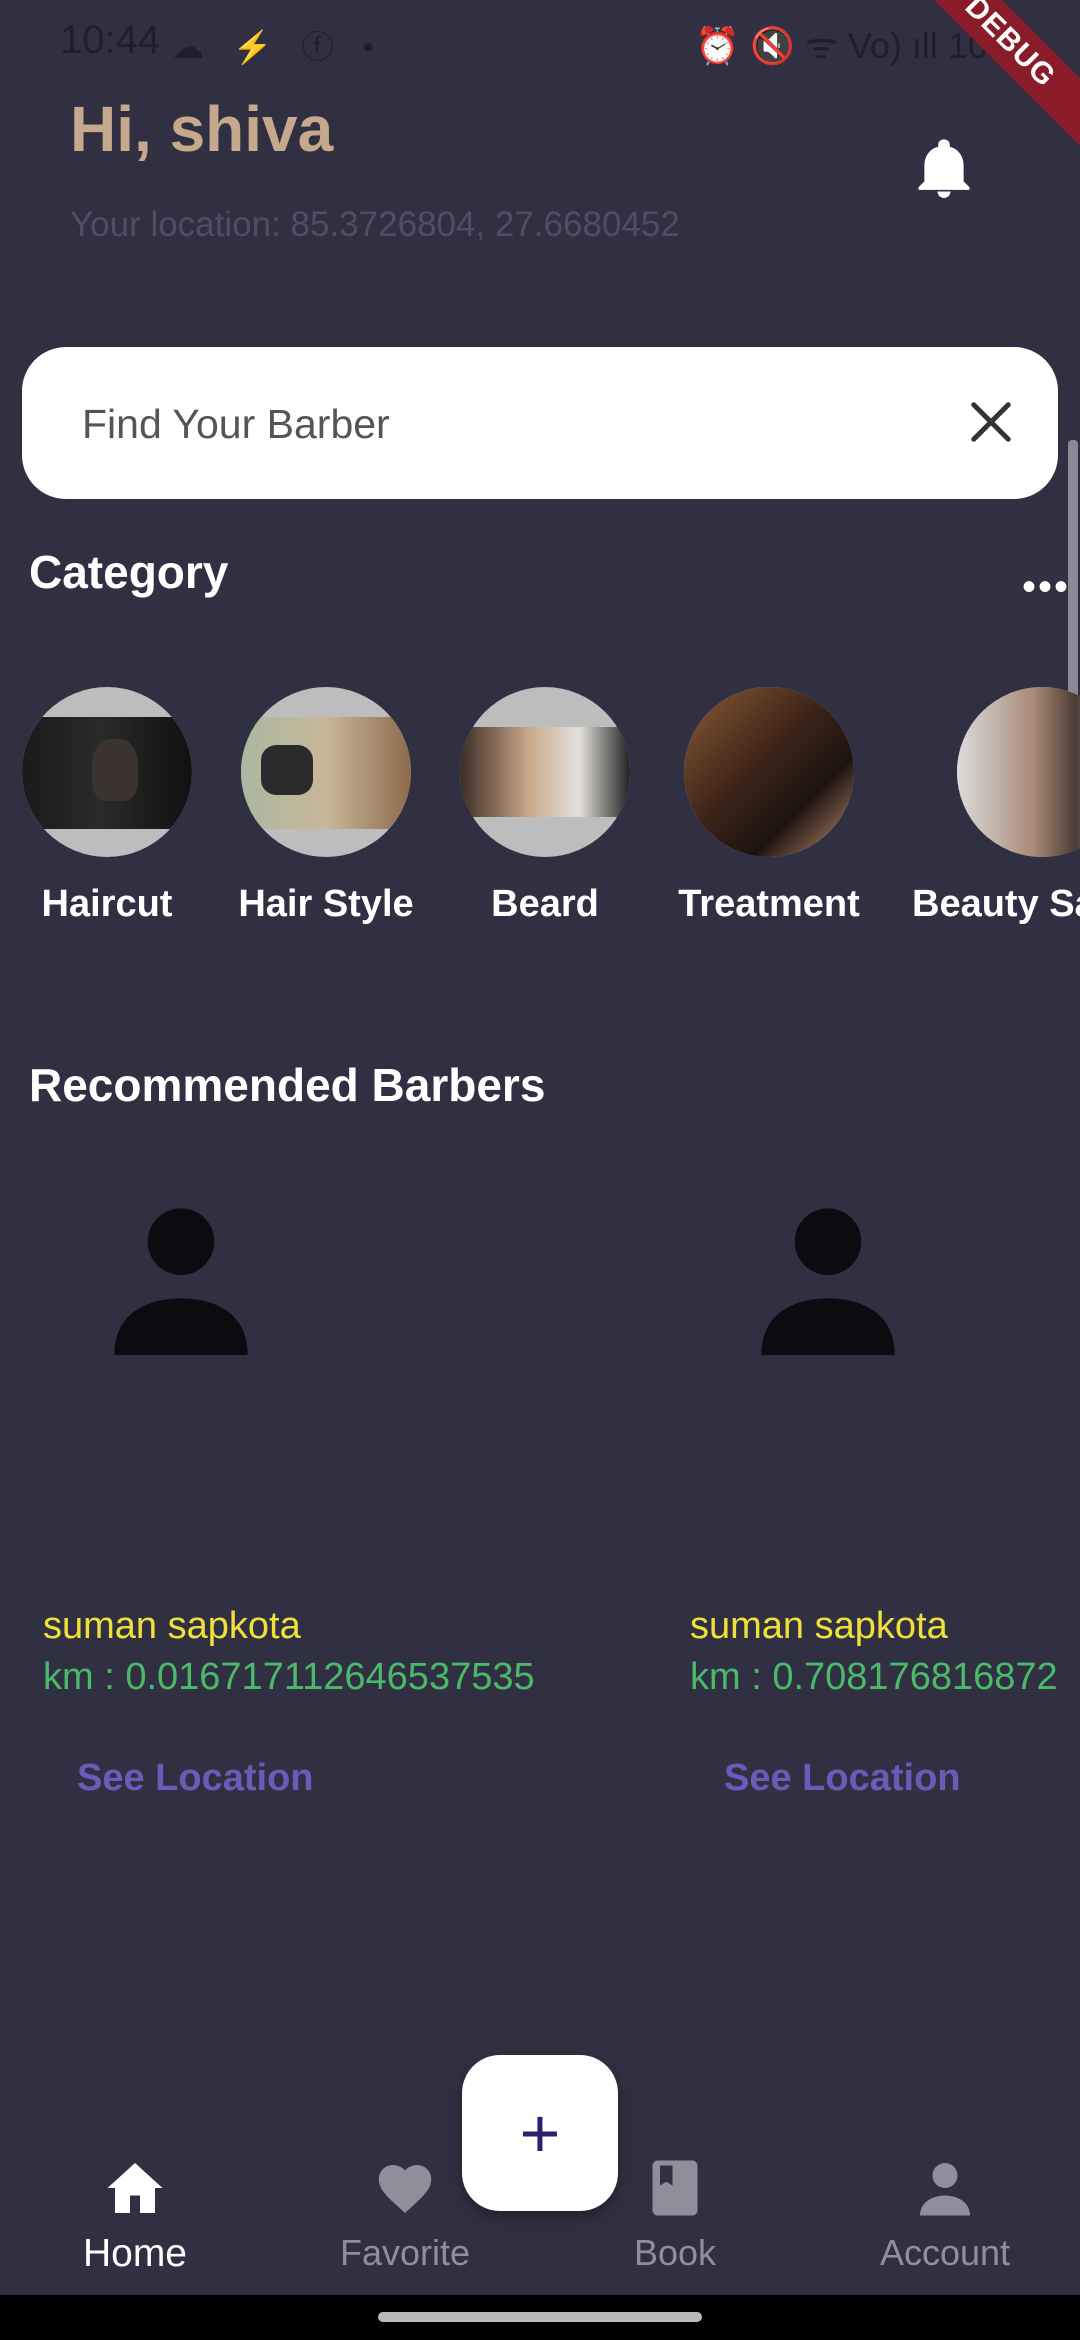 The width and height of the screenshot is (1080, 2340). I want to click on category-item-beard: Beard, so click(545, 806).